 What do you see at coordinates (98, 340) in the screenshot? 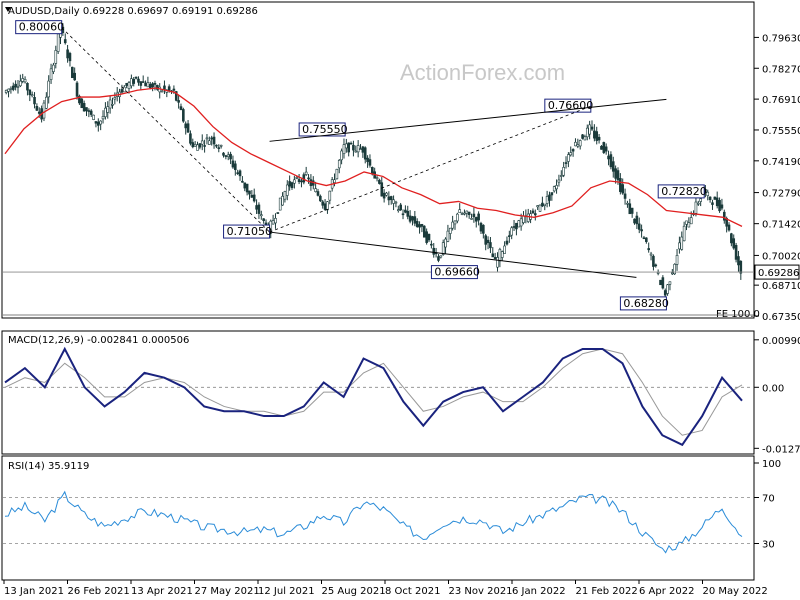
I see `macd-title: MACD(12,26,9) -0.002841 0.000506` at bounding box center [98, 340].